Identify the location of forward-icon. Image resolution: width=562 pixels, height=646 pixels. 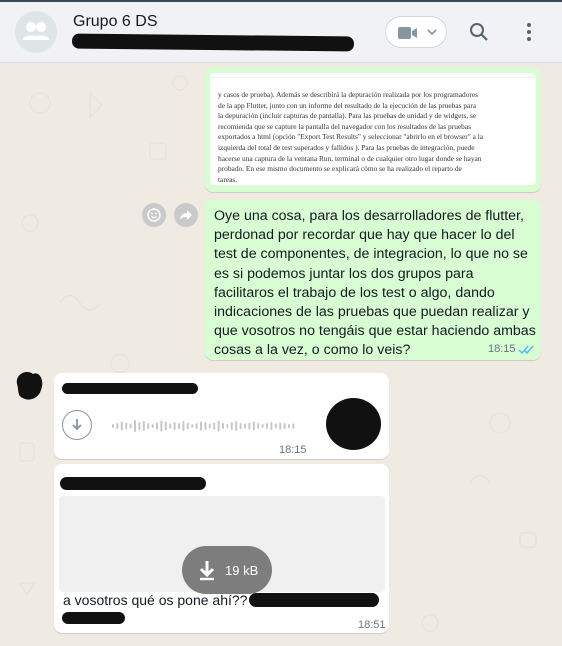
(186, 215).